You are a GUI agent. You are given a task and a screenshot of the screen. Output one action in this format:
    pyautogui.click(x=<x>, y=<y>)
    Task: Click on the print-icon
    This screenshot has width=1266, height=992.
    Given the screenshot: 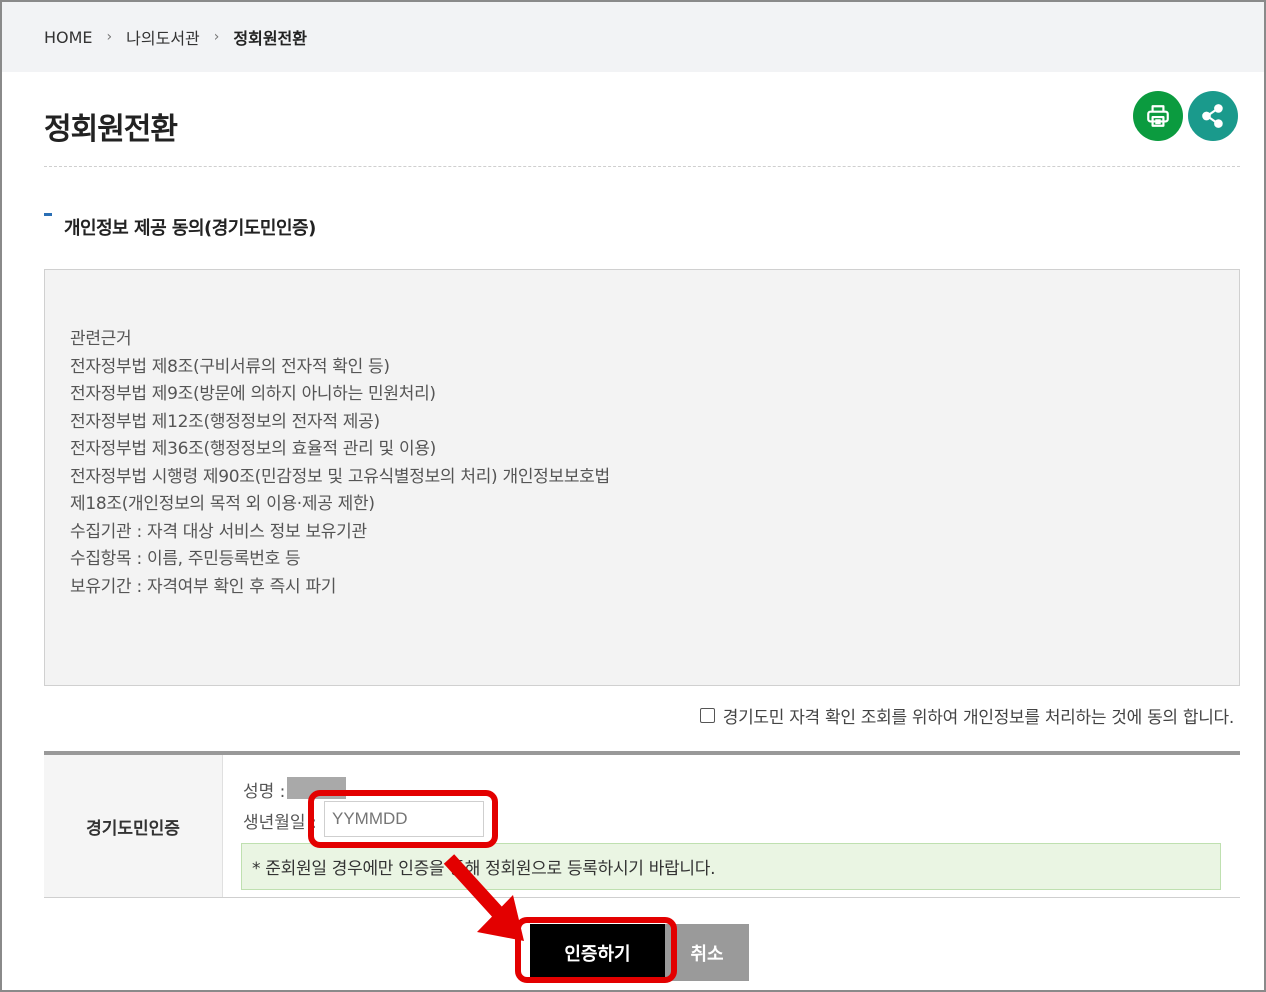 What is the action you would take?
    pyautogui.click(x=1158, y=116)
    